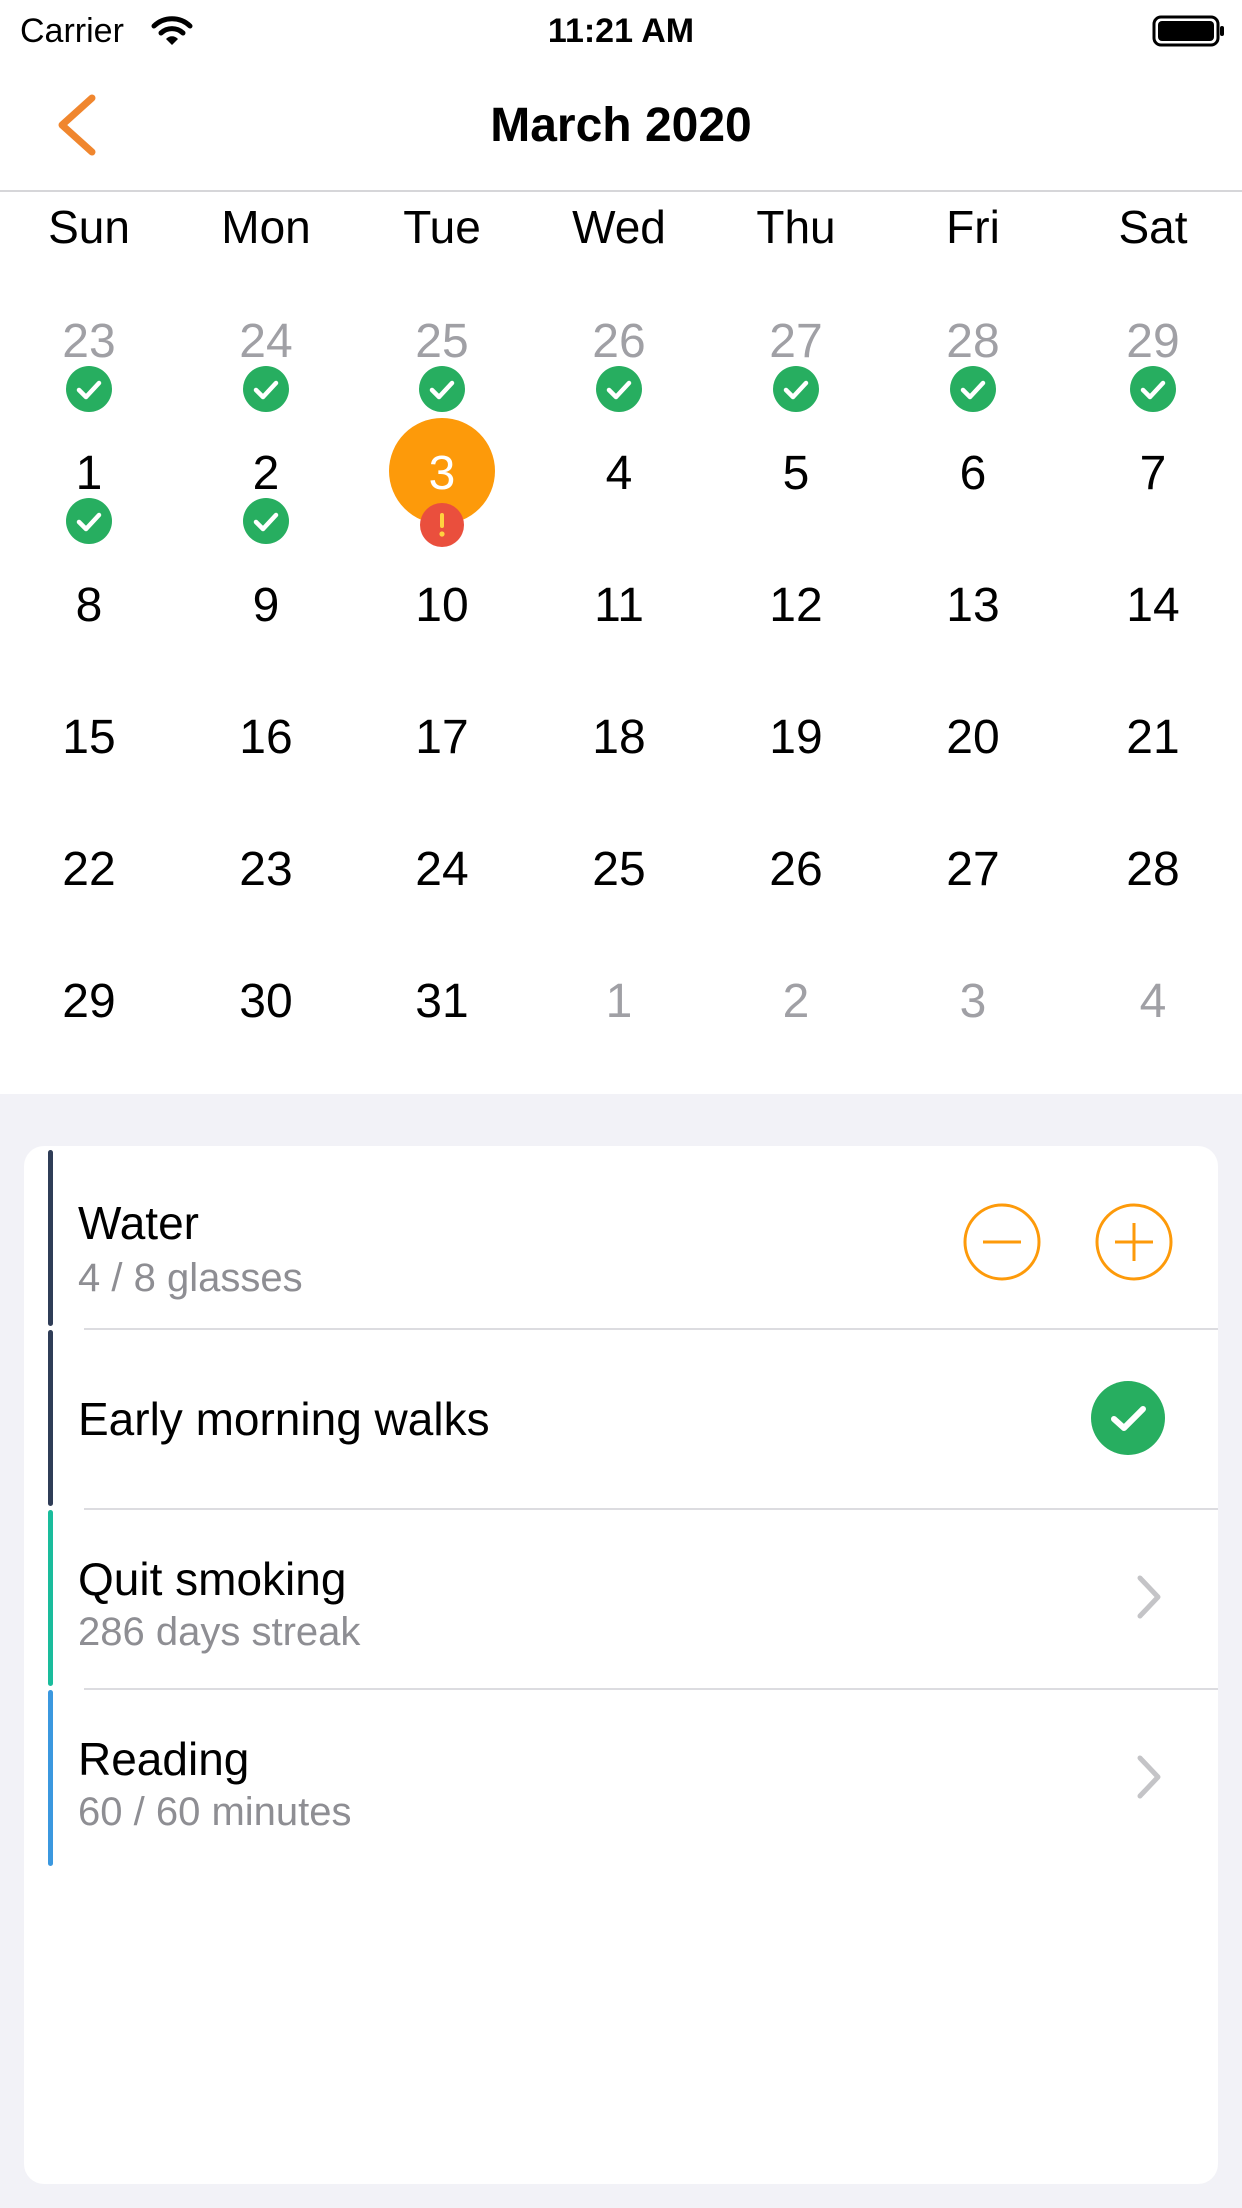 Image resolution: width=1242 pixels, height=2208 pixels. I want to click on weekday-mon: Mon, so click(266, 227).